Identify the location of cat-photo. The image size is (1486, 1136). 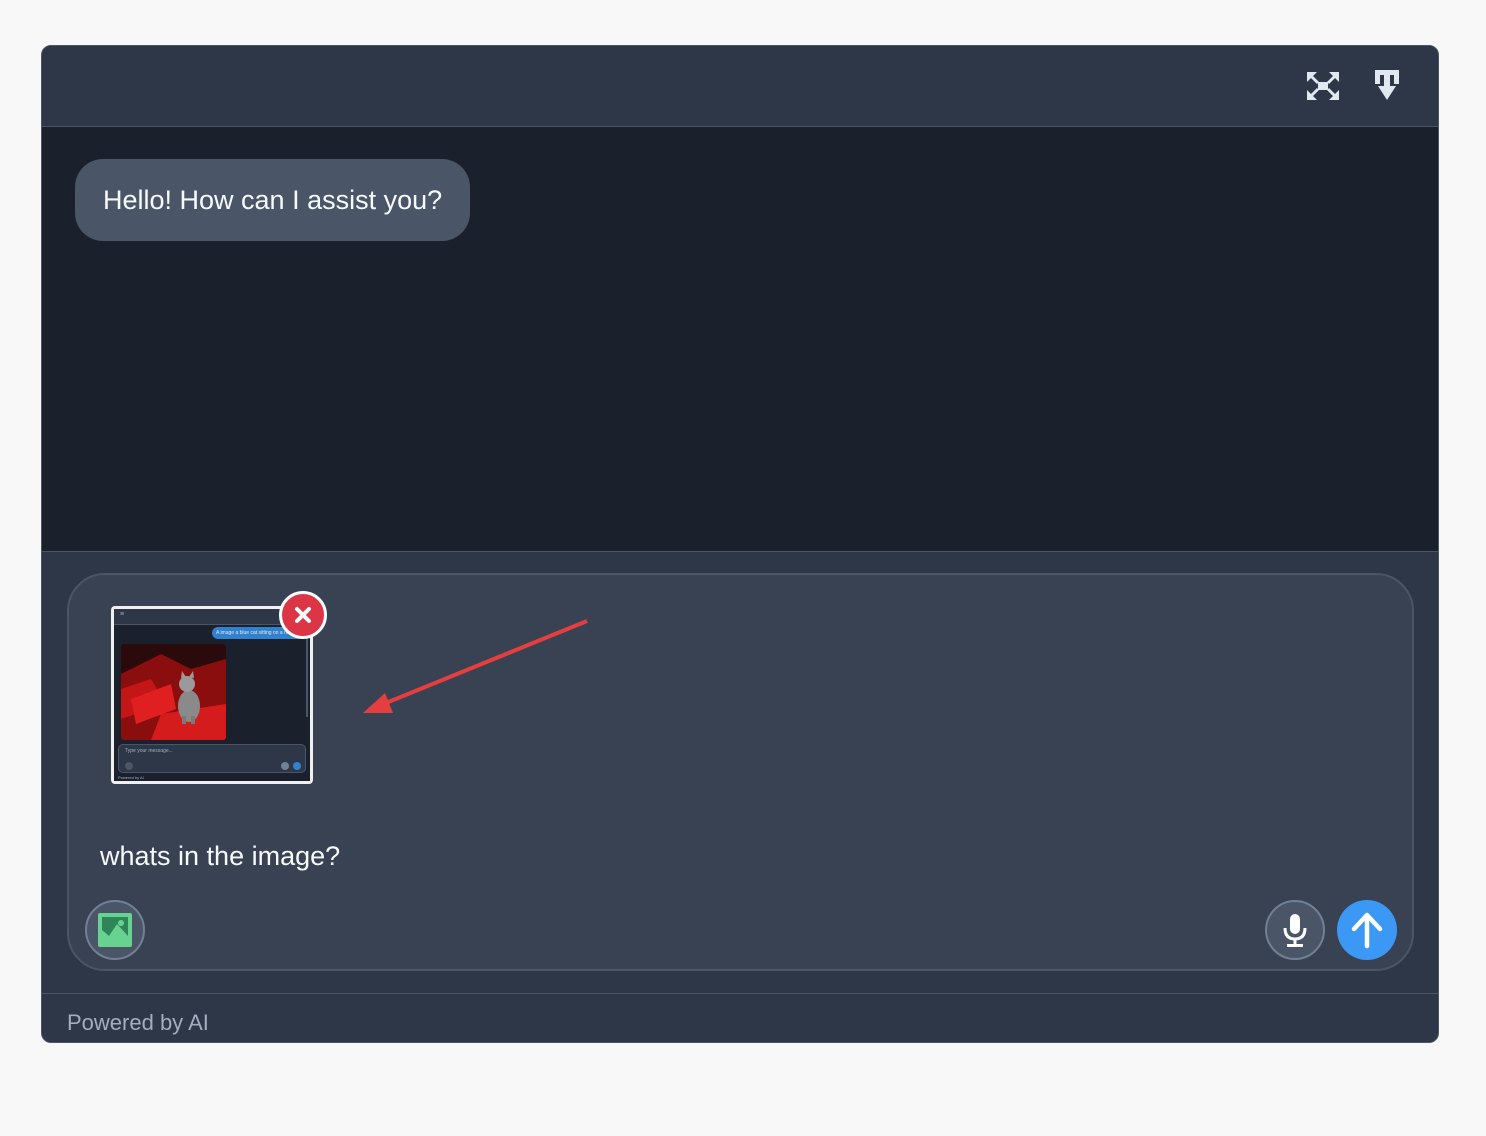
(173, 692).